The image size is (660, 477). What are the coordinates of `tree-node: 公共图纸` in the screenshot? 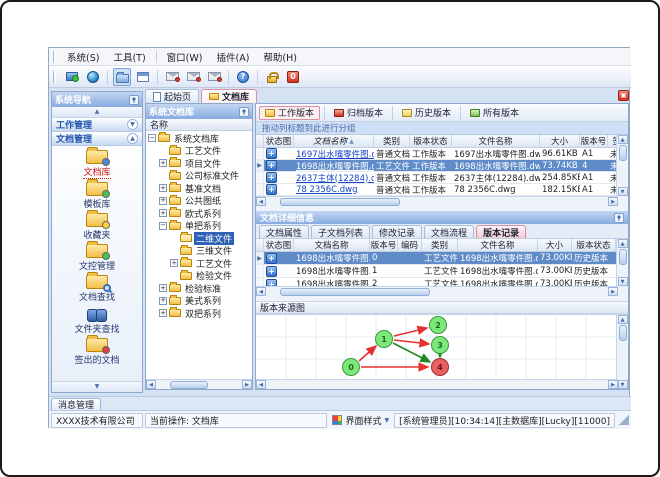 It's located at (199, 200).